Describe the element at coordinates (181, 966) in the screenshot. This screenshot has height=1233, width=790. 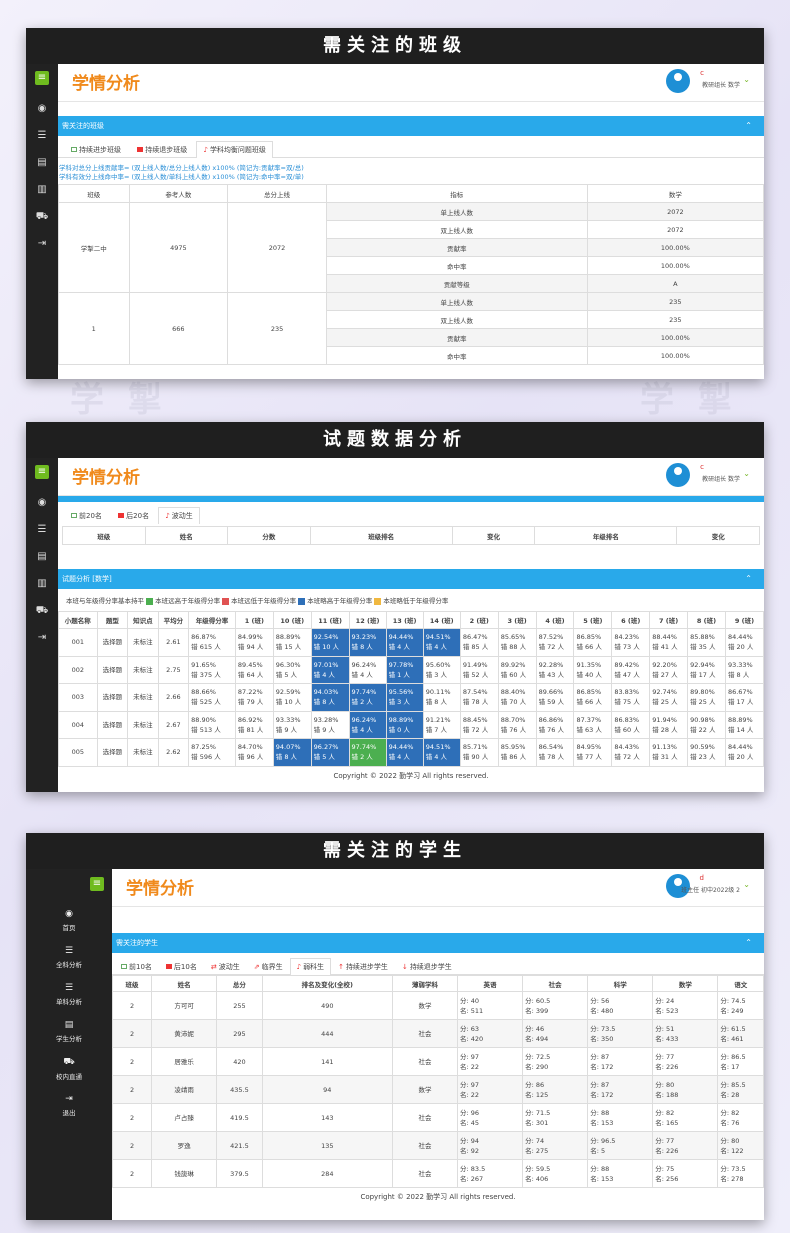
I see `tab-1: 后10名` at that location.